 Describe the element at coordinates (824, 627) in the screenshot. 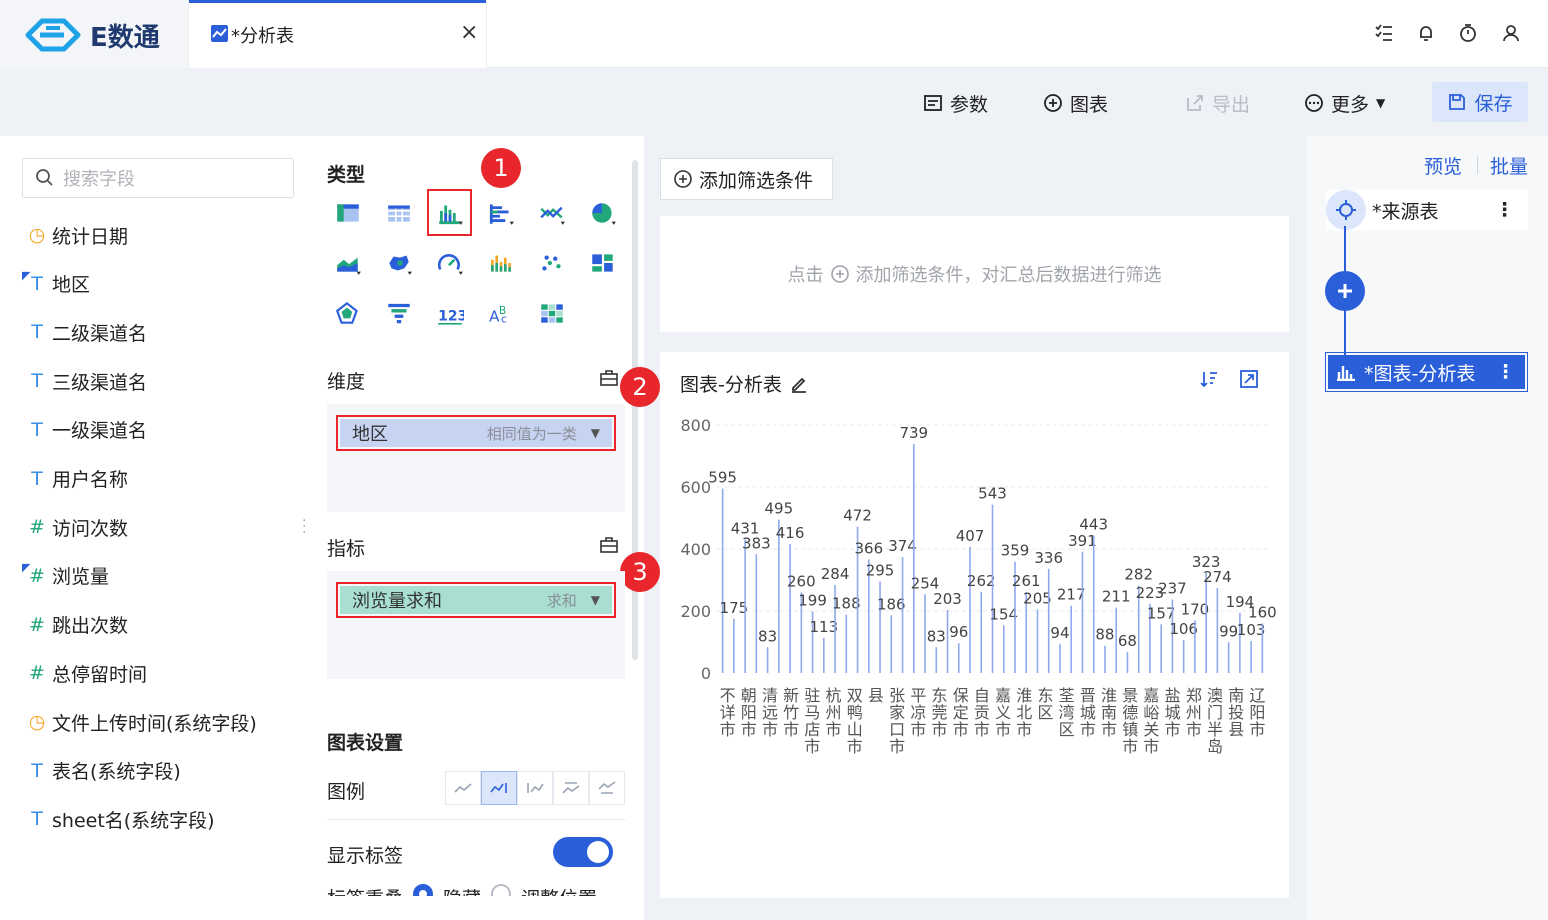

I see `data-label: 113` at that location.